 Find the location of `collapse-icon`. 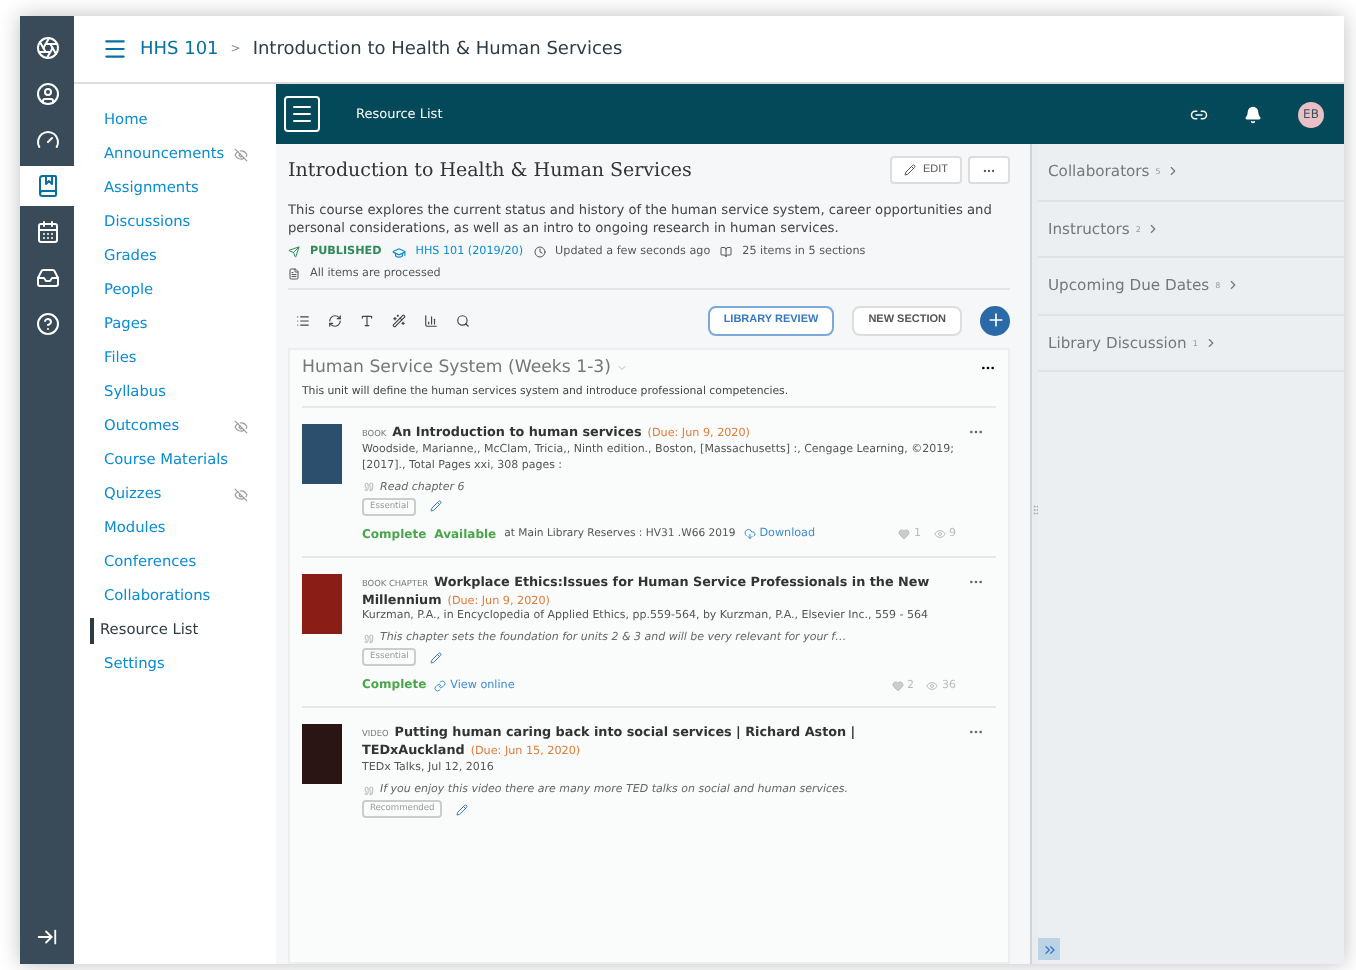

collapse-icon is located at coordinates (47, 937).